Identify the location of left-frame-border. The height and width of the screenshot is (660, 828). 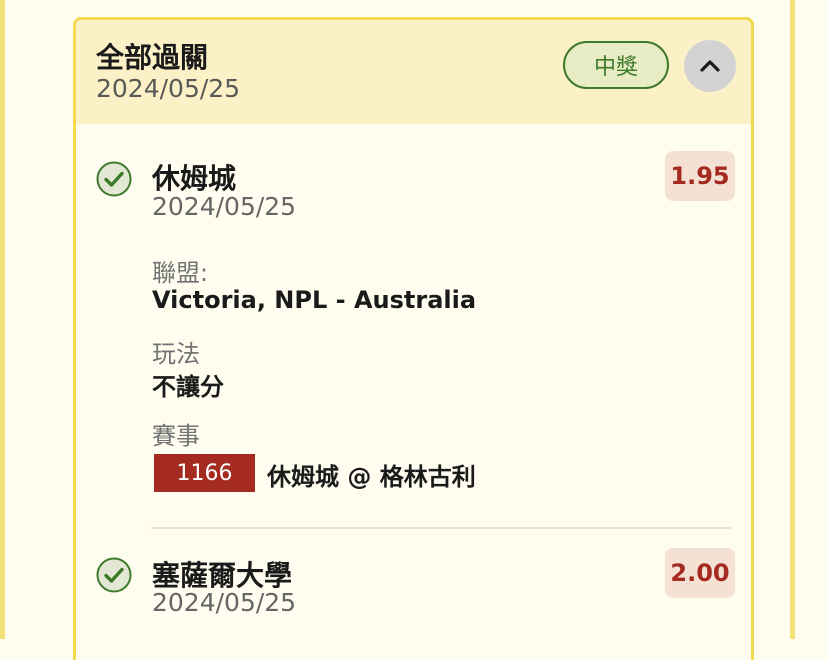
(2, 319).